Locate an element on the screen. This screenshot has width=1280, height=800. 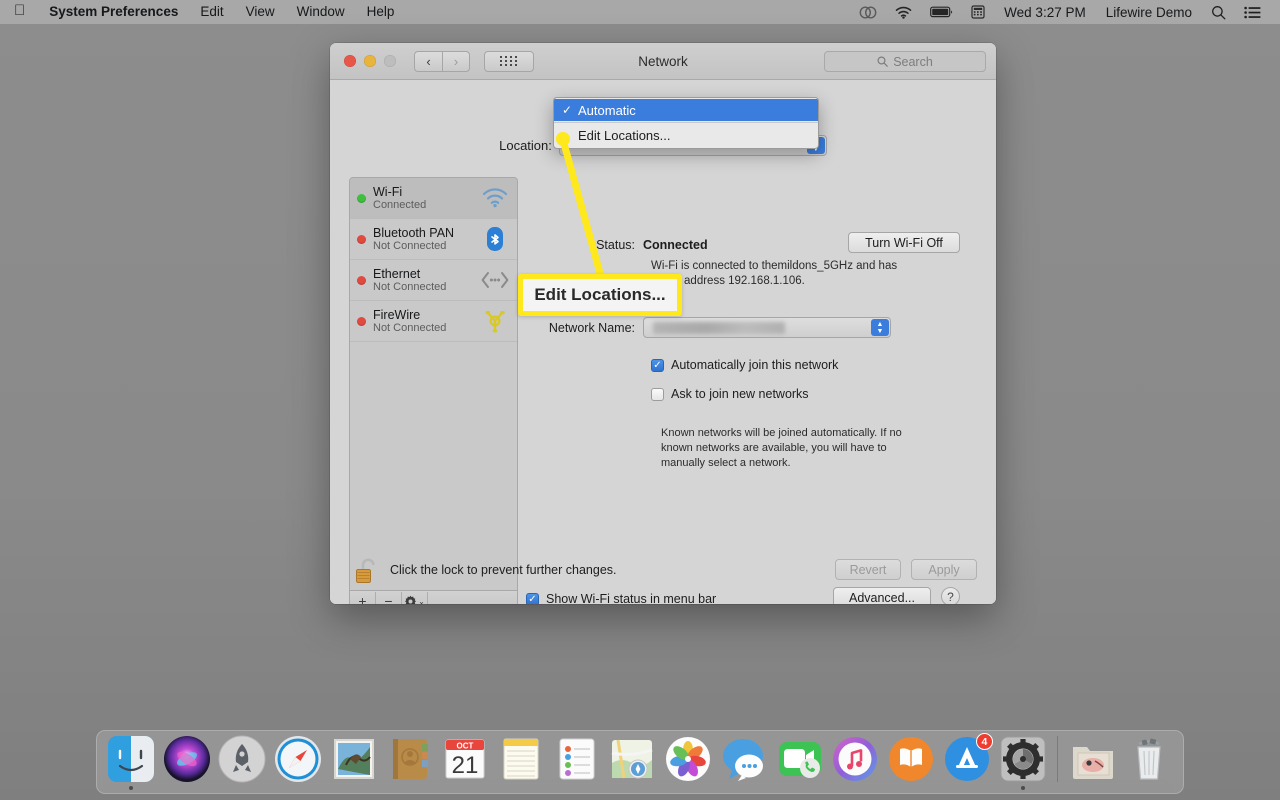
messages-icon is located at coordinates (744, 759).